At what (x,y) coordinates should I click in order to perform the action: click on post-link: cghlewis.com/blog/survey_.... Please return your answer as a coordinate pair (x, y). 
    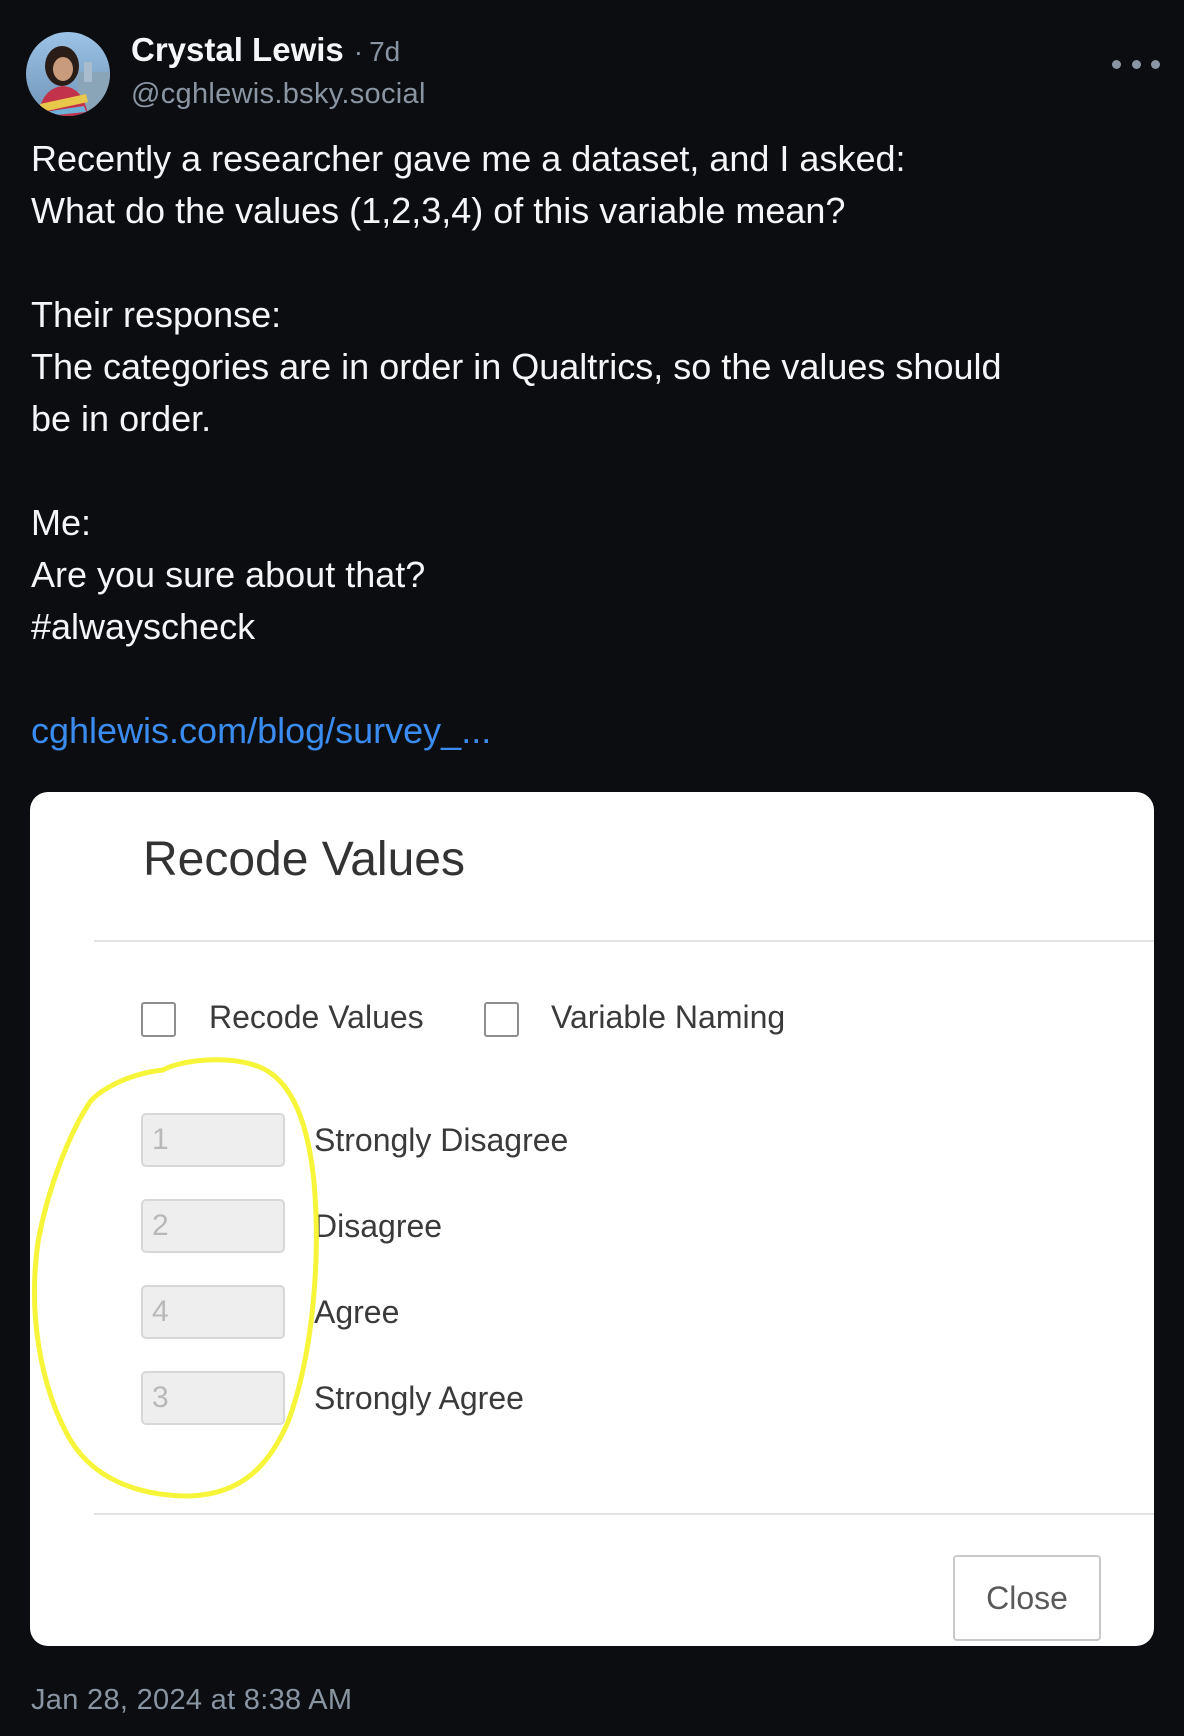
    Looking at the image, I should click on (261, 731).